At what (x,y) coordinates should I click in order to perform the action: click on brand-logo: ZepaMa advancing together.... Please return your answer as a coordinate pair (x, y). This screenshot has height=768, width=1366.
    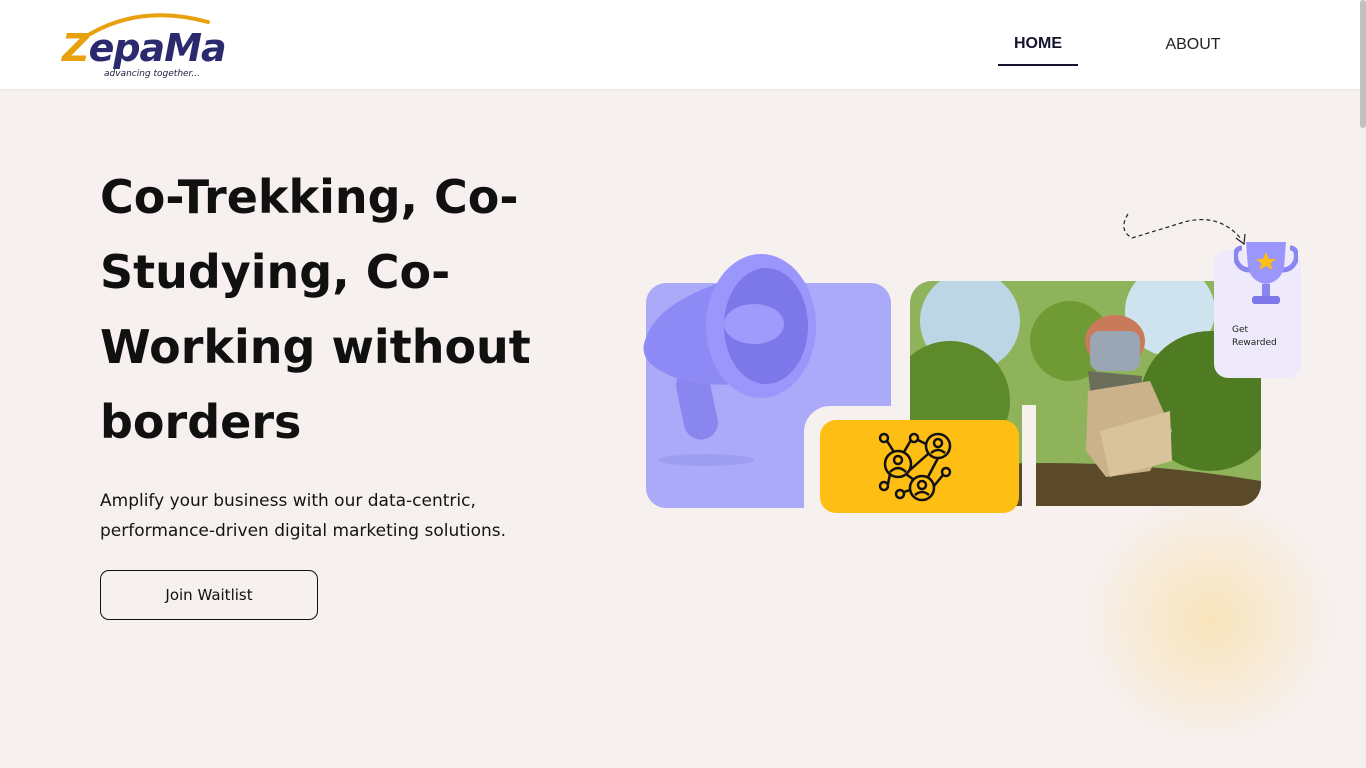
    Looking at the image, I should click on (154, 46).